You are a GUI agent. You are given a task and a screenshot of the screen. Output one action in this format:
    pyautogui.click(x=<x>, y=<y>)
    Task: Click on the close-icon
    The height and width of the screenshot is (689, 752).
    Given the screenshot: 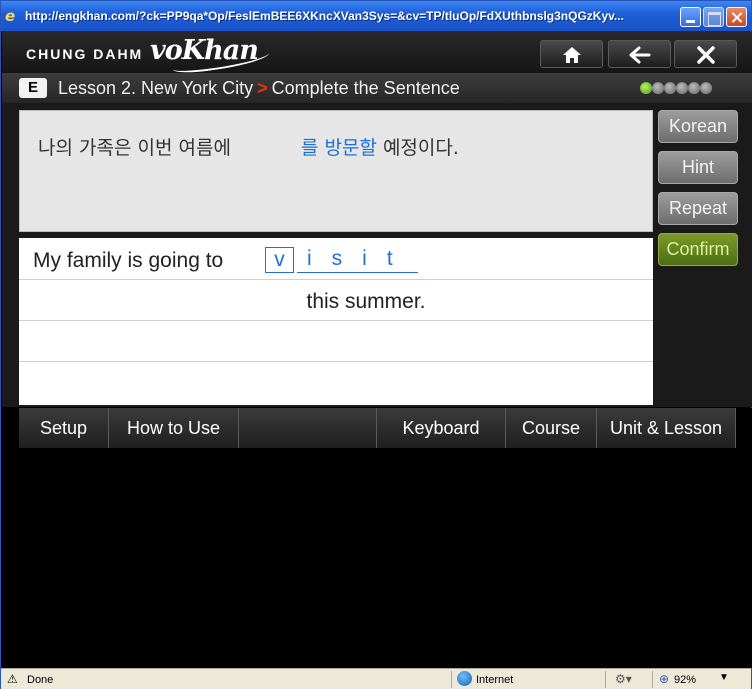 What is the action you would take?
    pyautogui.click(x=705, y=55)
    